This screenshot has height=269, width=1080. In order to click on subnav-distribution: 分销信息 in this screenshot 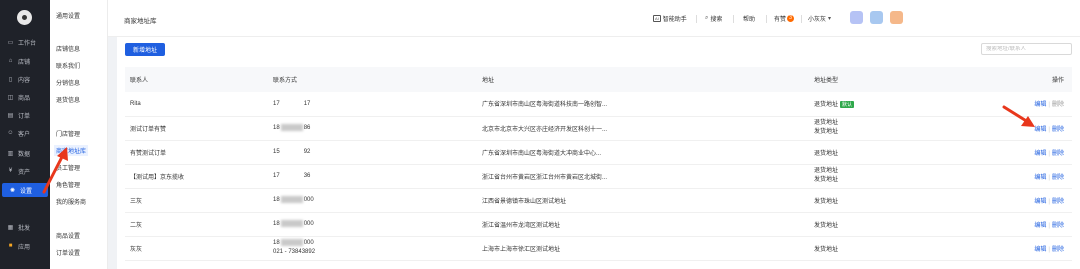, I will do `click(68, 82)`.